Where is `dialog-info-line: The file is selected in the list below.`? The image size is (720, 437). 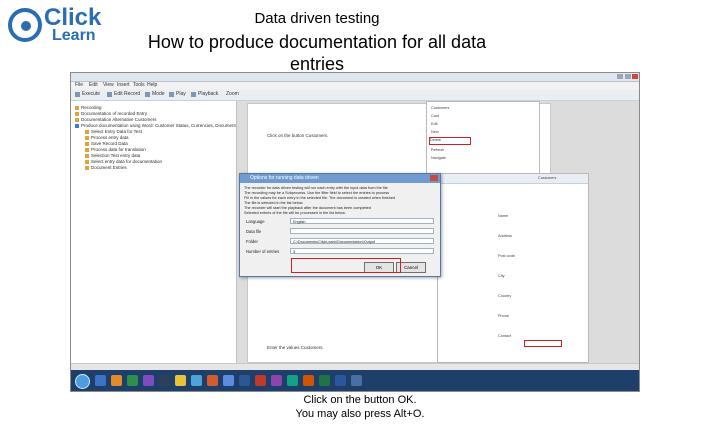 dialog-info-line: The file is selected in the list below. is located at coordinates (274, 203).